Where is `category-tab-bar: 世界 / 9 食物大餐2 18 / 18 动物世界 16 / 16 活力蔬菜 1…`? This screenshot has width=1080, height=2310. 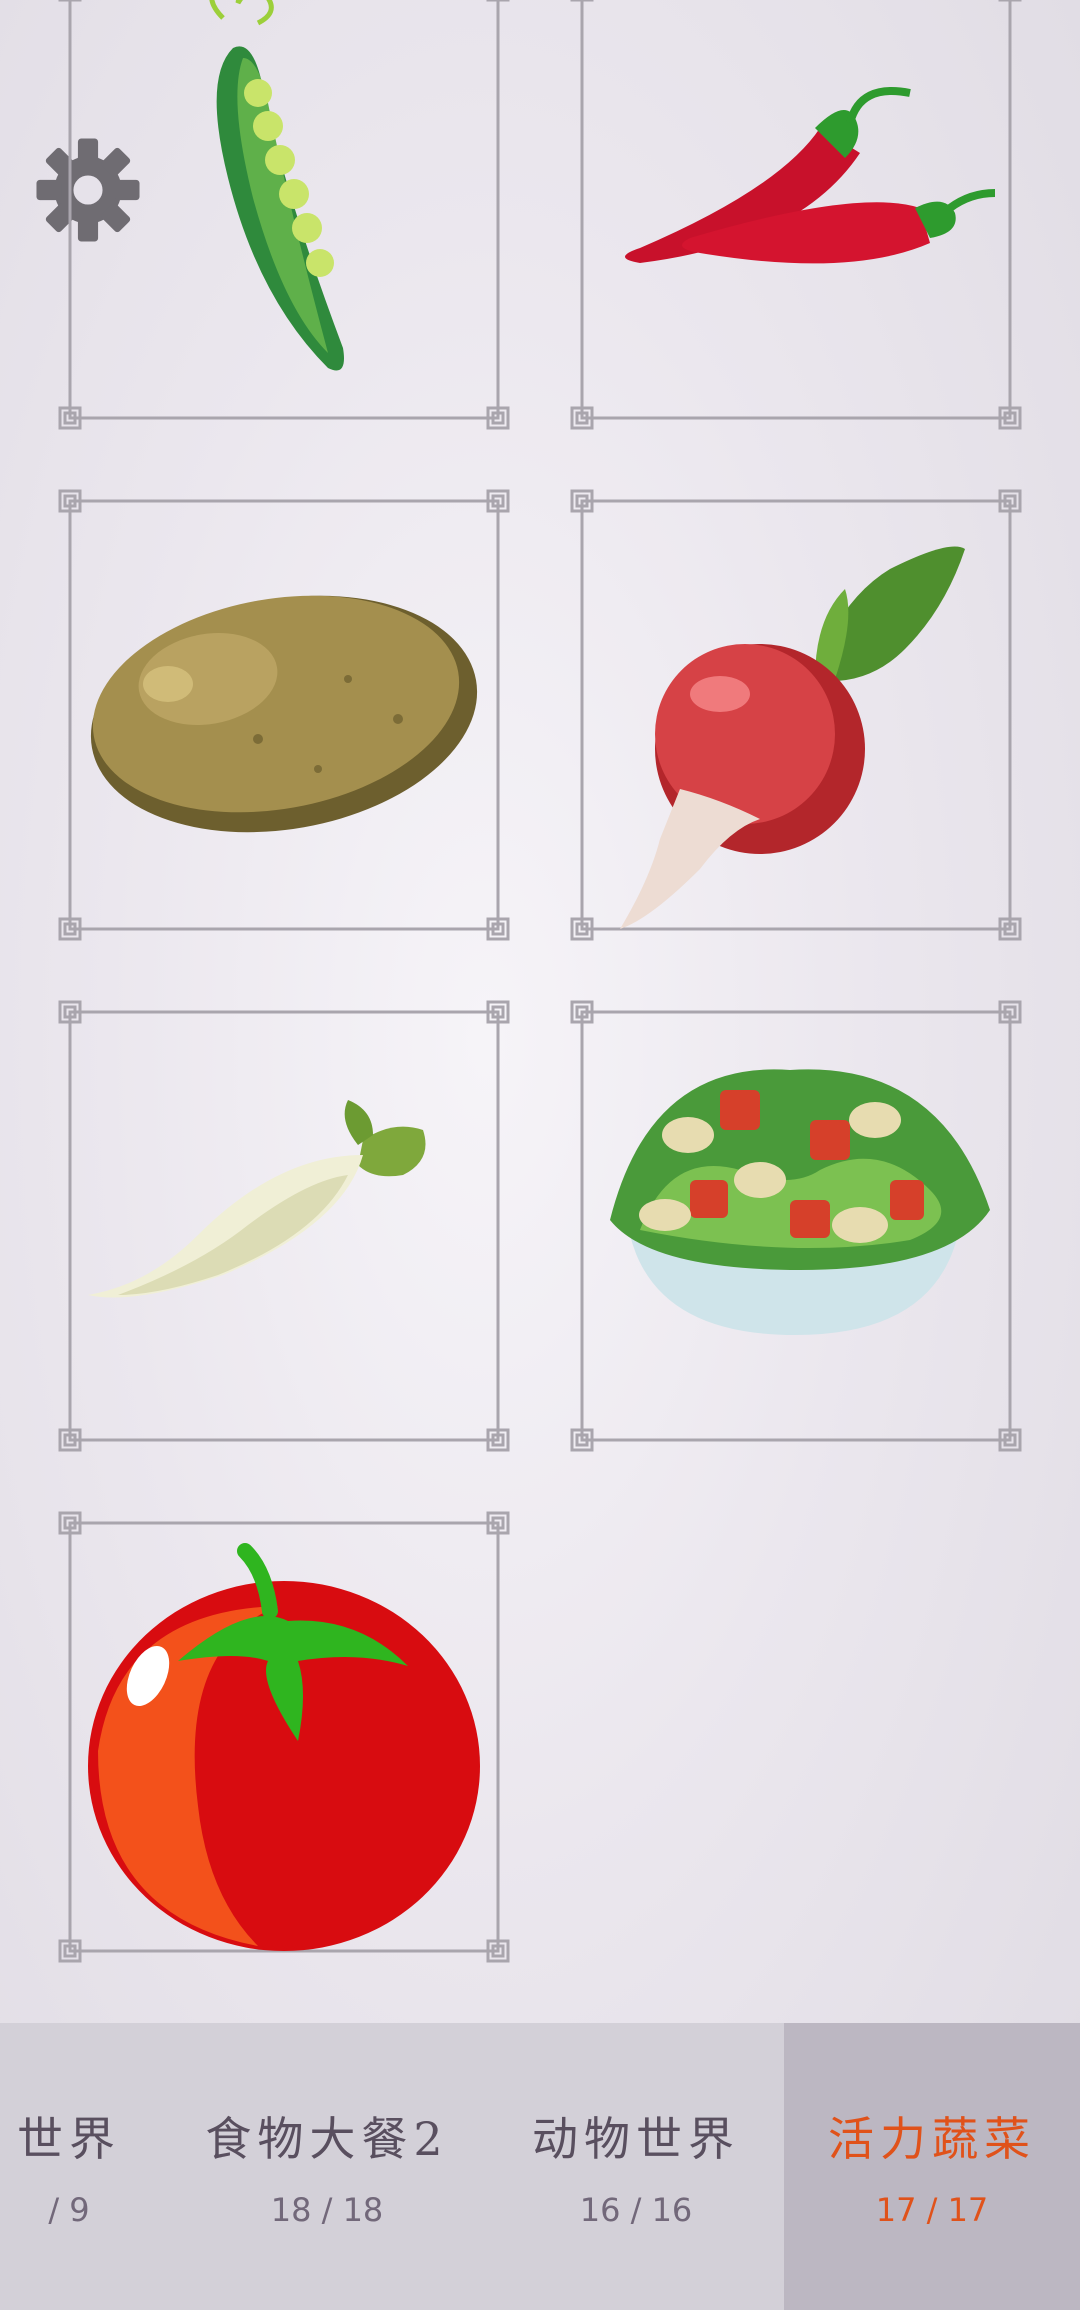
category-tab-bar: 世界 / 9 食物大餐2 18 / 18 动物世界 16 / 16 活力蔬菜 1… is located at coordinates (540, 2166).